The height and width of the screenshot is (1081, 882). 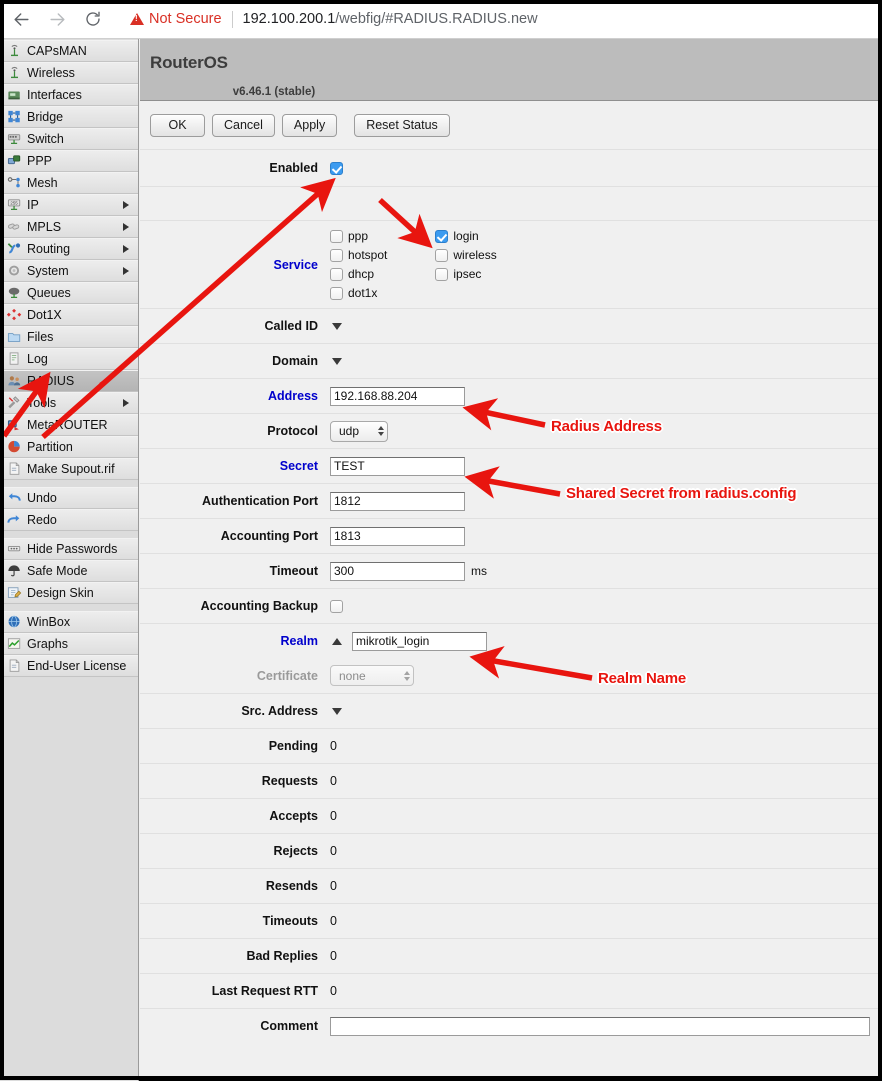 I want to click on ipsec-label: ipsec, so click(x=467, y=274).